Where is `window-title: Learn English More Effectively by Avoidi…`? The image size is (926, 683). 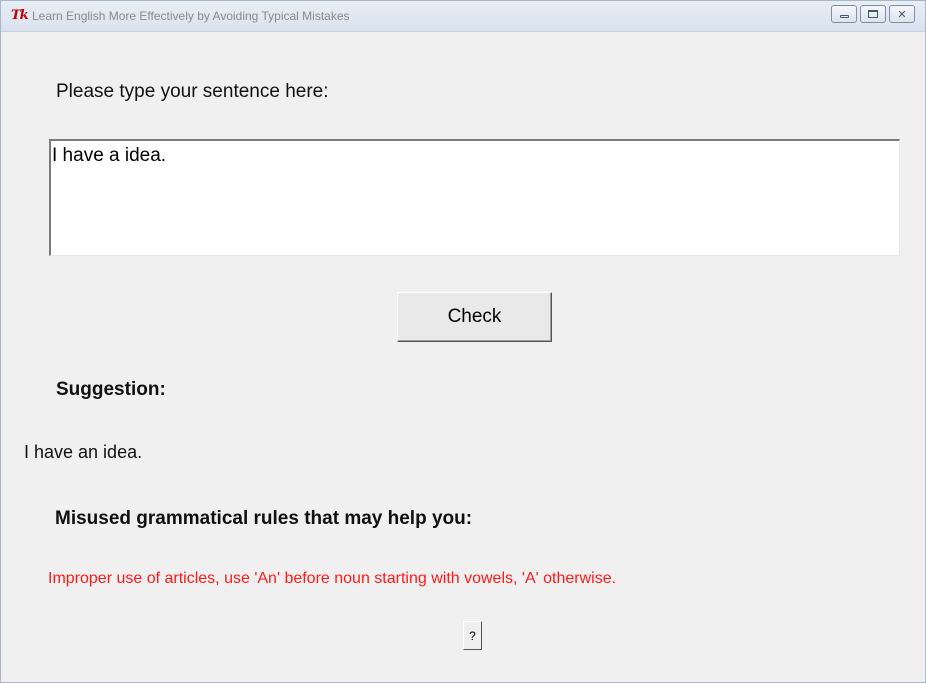
window-title: Learn English More Effectively by Avoidi… is located at coordinates (191, 16).